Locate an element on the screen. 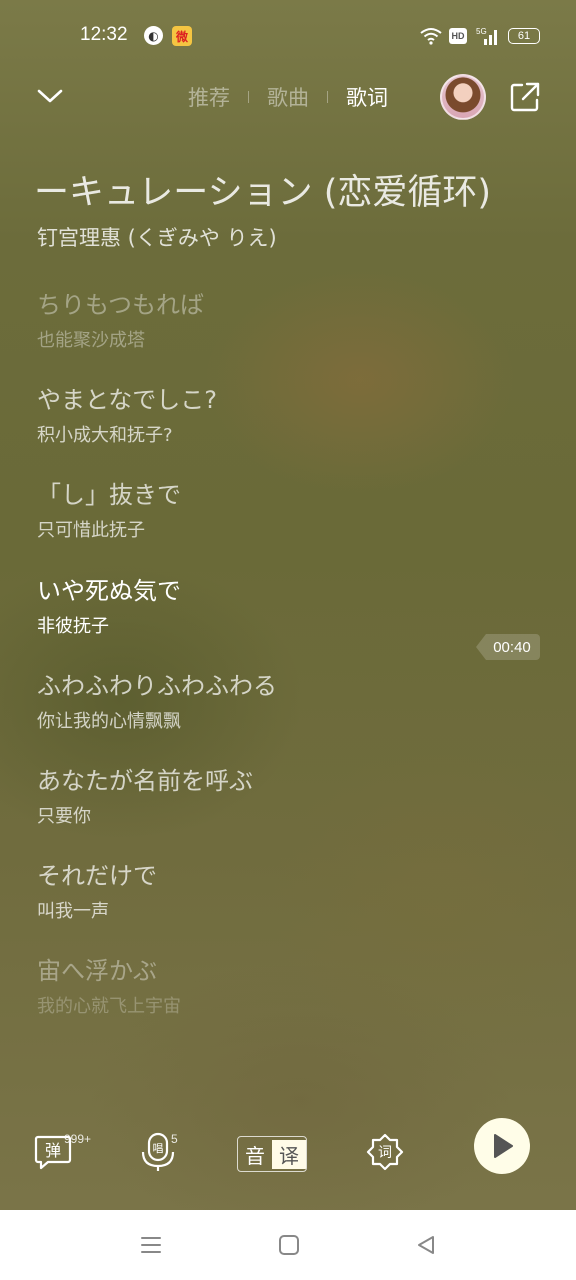 The height and width of the screenshot is (1280, 576). sing-count-badge: 5 is located at coordinates (174, 1139).